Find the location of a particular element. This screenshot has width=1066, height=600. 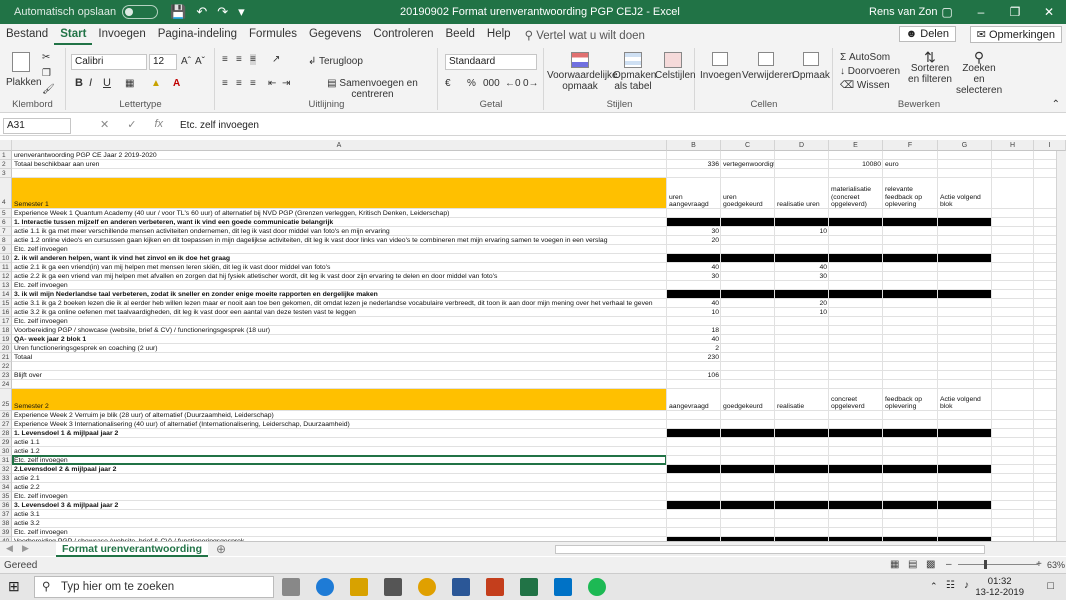

task-view-icon is located at coordinates (291, 587).